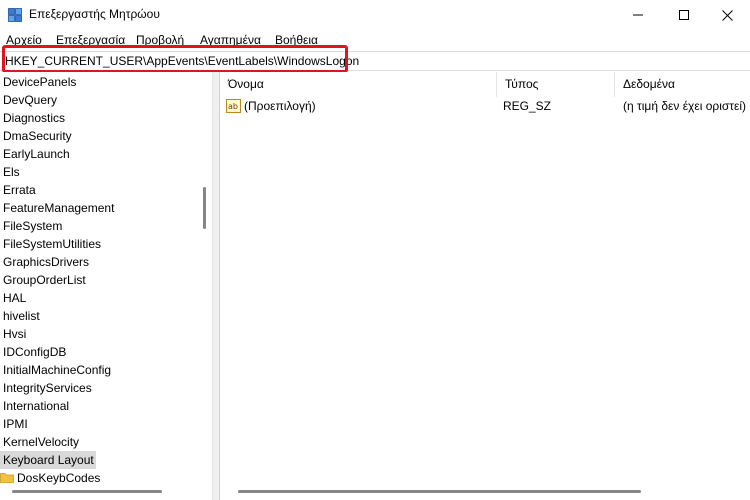 Image resolution: width=750 pixels, height=500 pixels. I want to click on registry-editor-icon, so click(15, 15).